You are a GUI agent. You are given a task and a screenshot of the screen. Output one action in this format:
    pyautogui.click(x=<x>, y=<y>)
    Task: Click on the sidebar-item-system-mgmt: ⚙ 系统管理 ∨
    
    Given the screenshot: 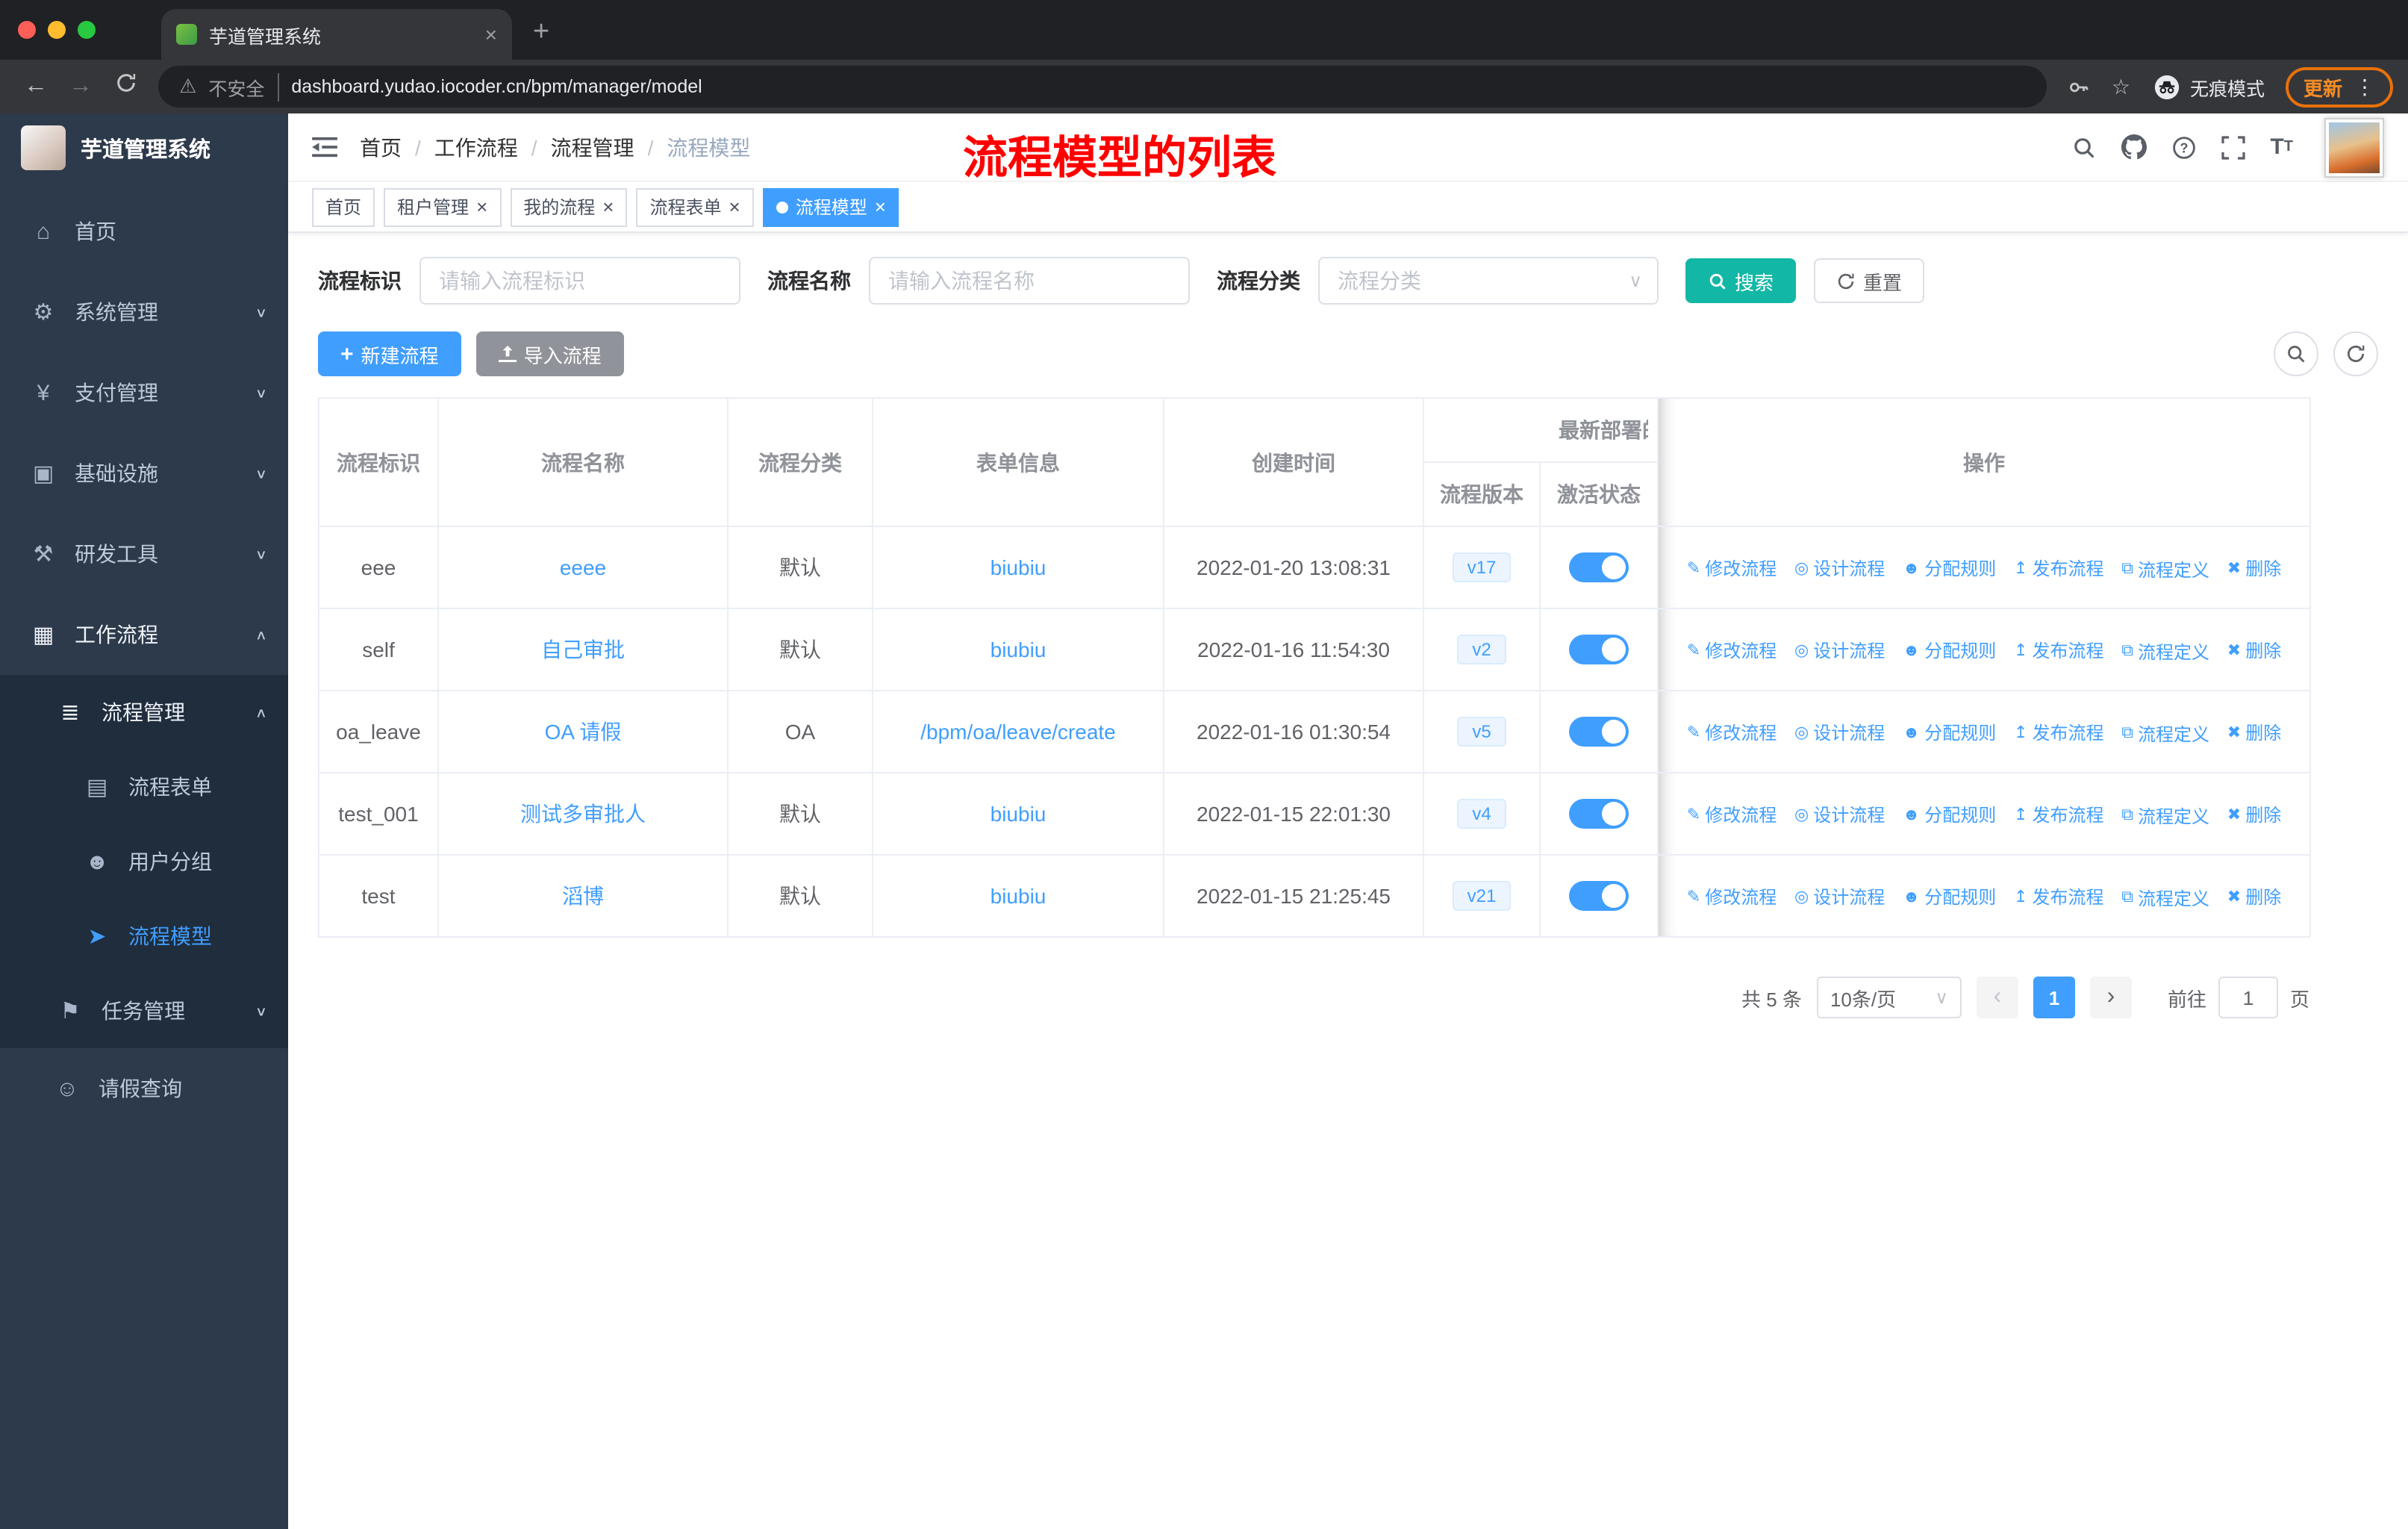 What is the action you would take?
    pyautogui.click(x=144, y=312)
    